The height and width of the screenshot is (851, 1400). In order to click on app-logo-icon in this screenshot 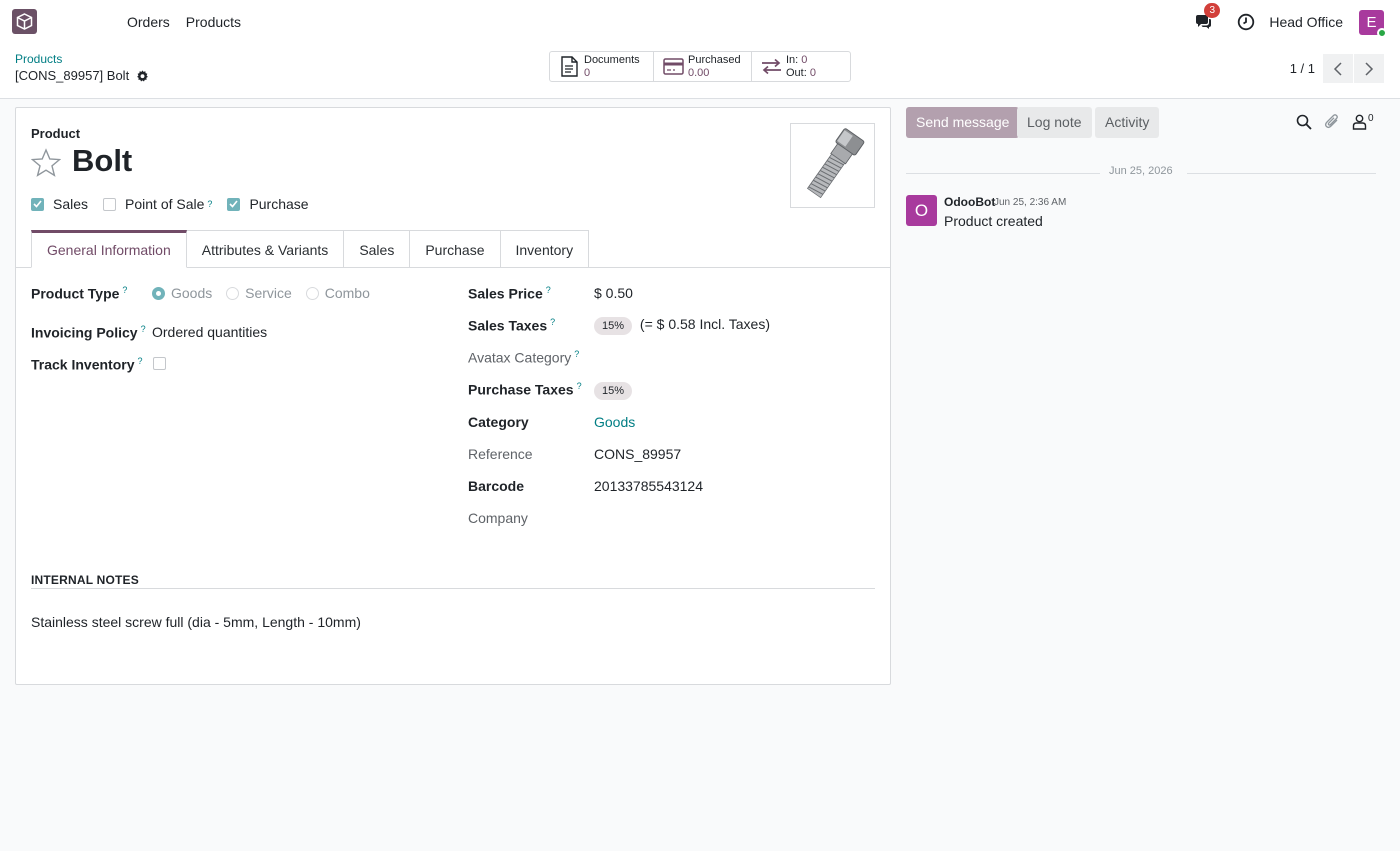, I will do `click(24, 21)`.